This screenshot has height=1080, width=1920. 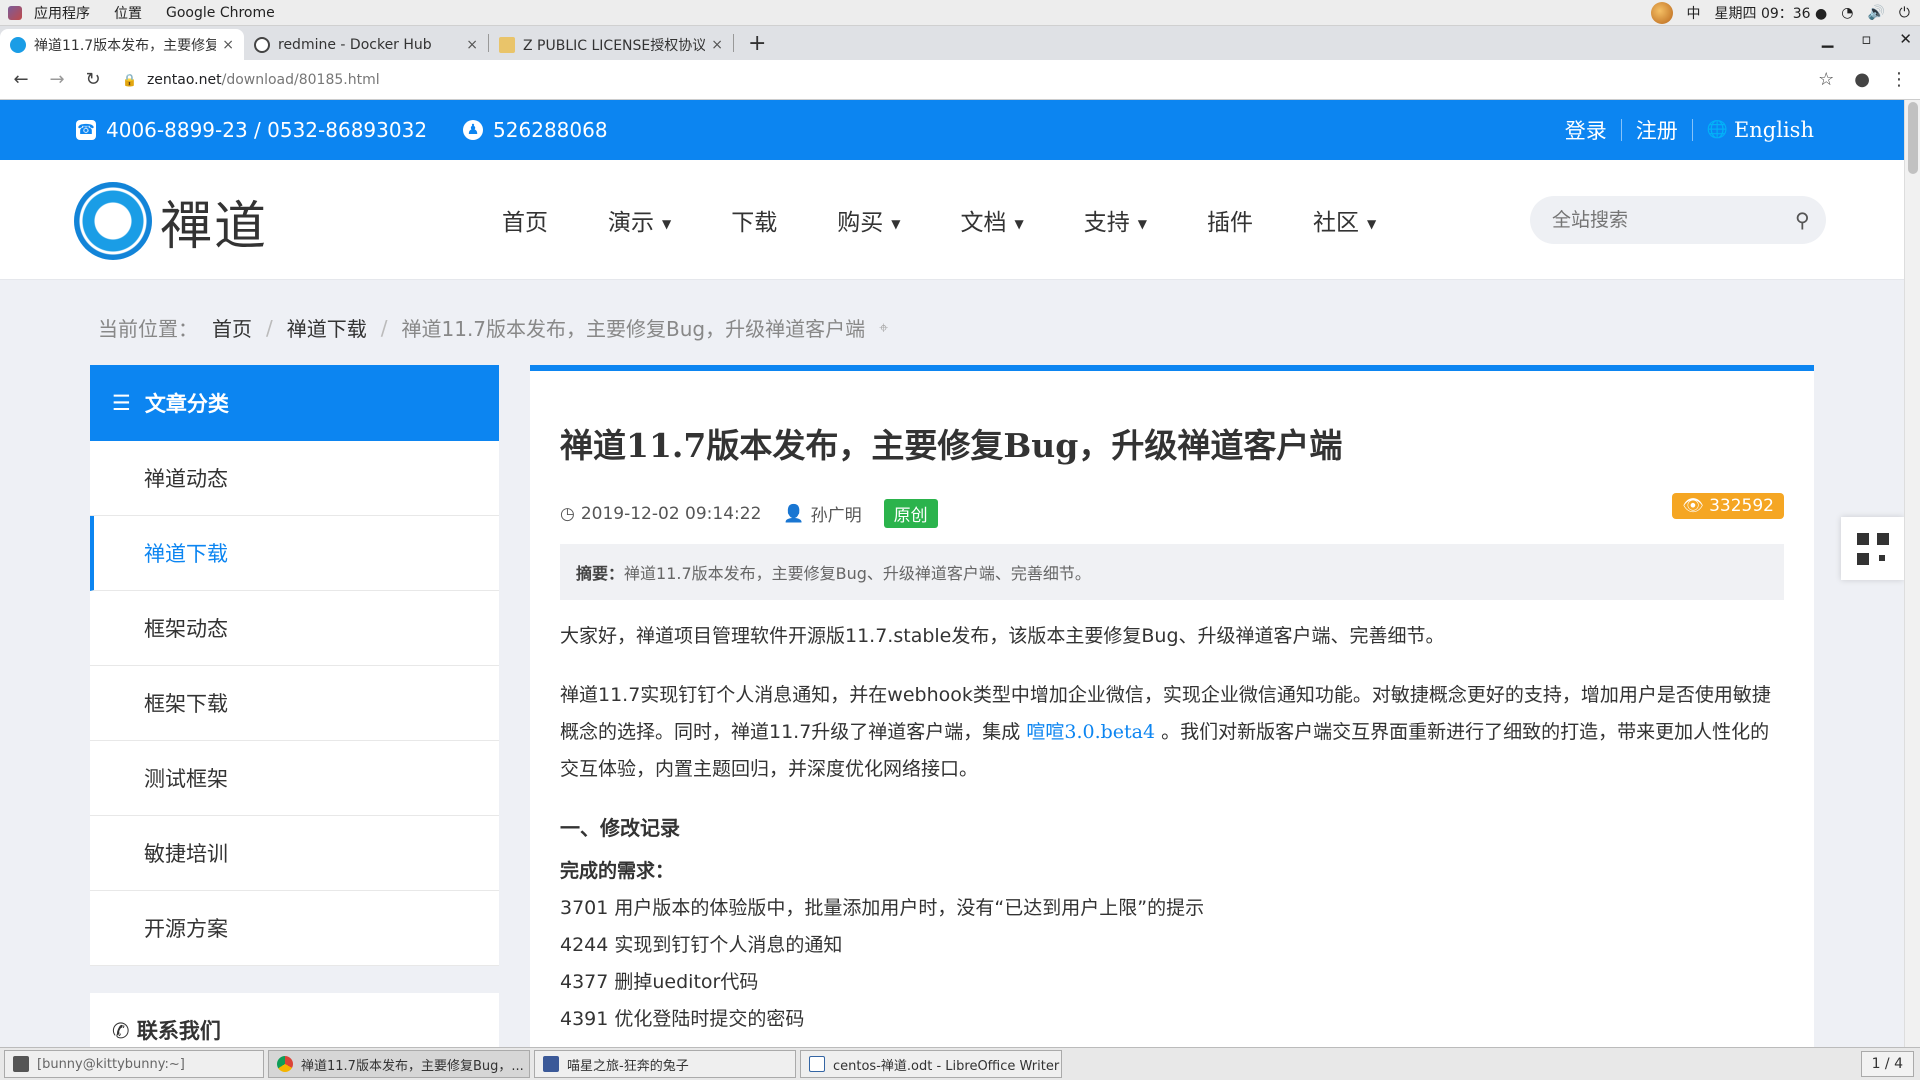 What do you see at coordinates (952, 220) in the screenshot?
I see `site-header: 禪道 首页 演示 ▼ 下载 购买 ▼ 文档 ▼ 支持 ▼ 插件 社区 ▼ ⚲` at bounding box center [952, 220].